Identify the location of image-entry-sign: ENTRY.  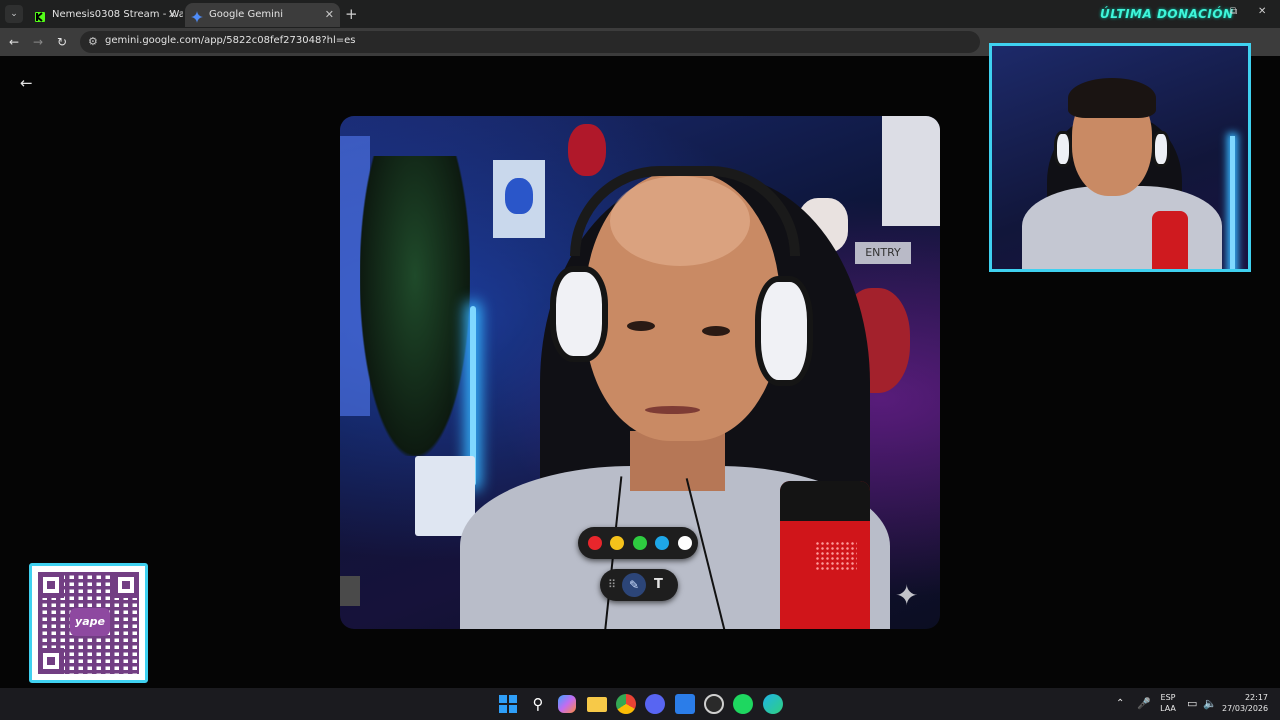
(883, 253).